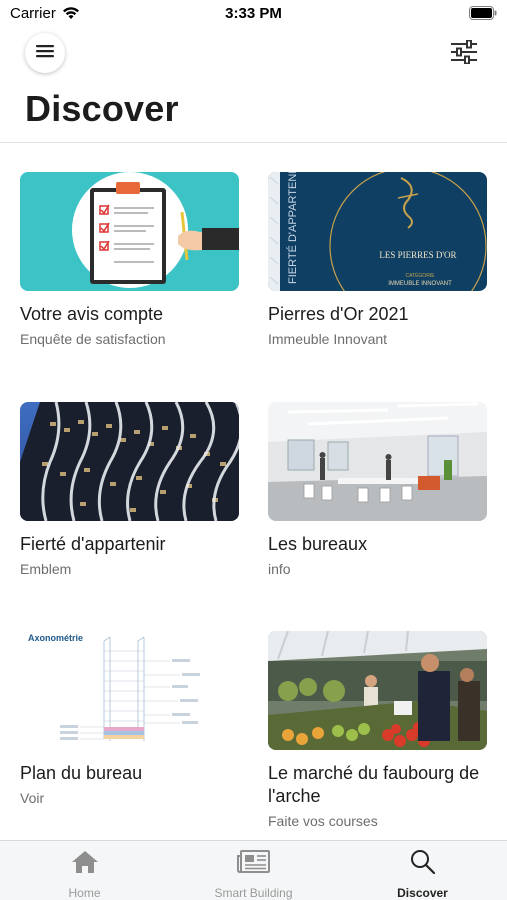 The image size is (507, 900). I want to click on pierres-category-text: CATÉGORIE, so click(420, 275).